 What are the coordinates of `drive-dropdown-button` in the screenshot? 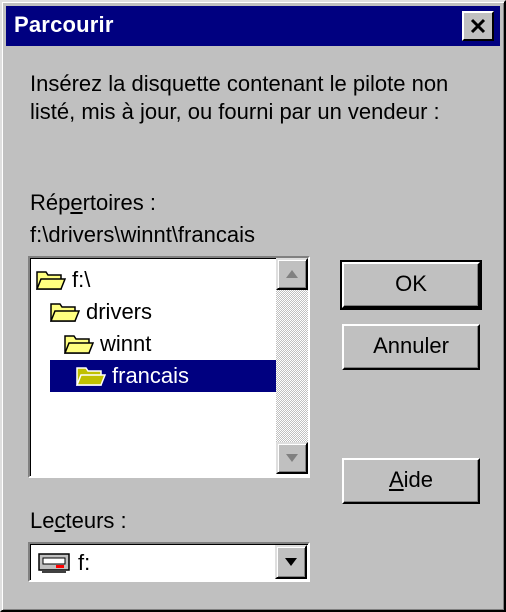 It's located at (291, 562).